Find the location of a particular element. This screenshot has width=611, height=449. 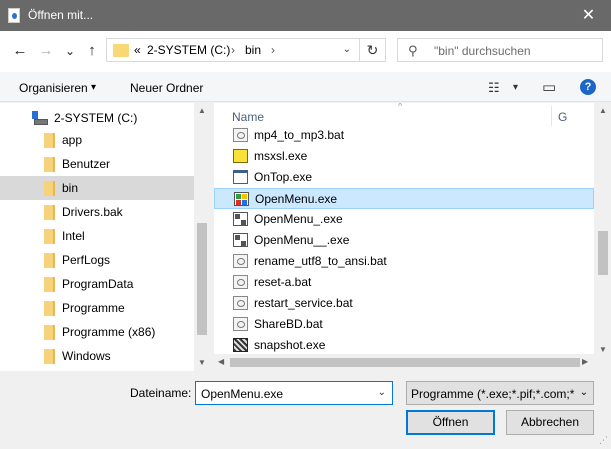

scroll-left-icon: ◀ is located at coordinates (221, 361).